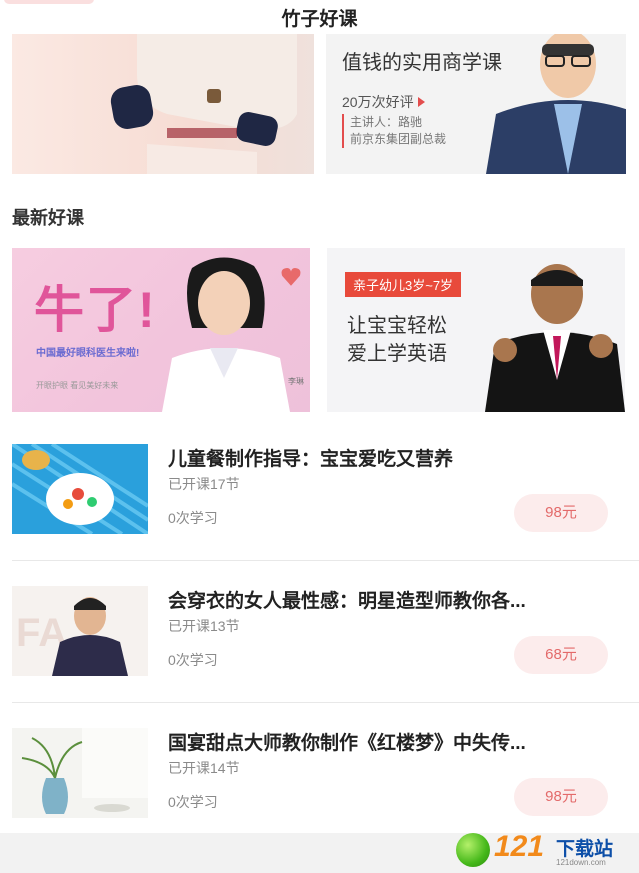 The image size is (639, 873). I want to click on banner-left, so click(163, 104).